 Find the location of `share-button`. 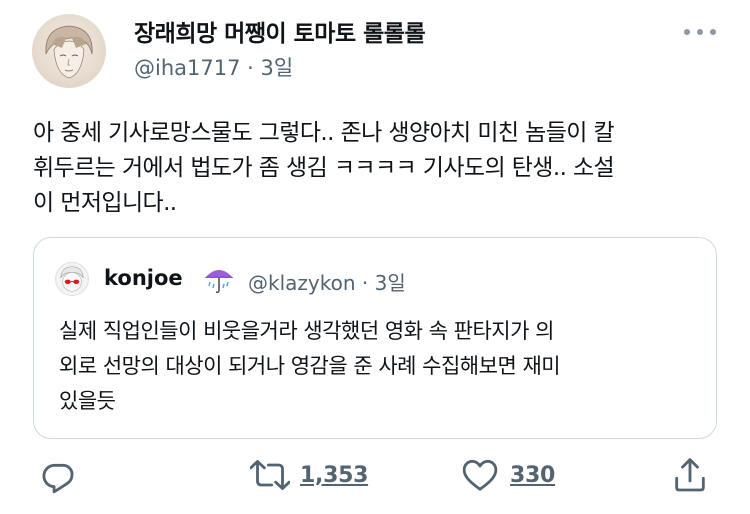

share-button is located at coordinates (690, 475).